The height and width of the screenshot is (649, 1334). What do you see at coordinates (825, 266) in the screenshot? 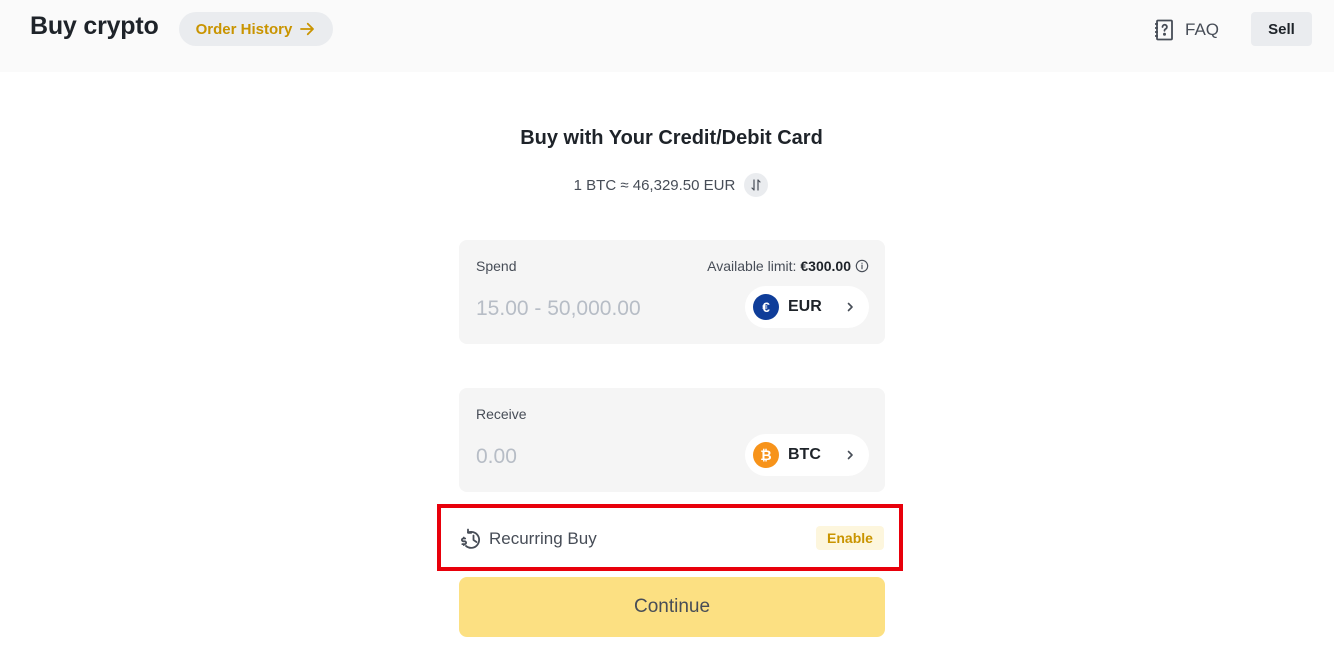
I see `available-limit-value: €300.00` at bounding box center [825, 266].